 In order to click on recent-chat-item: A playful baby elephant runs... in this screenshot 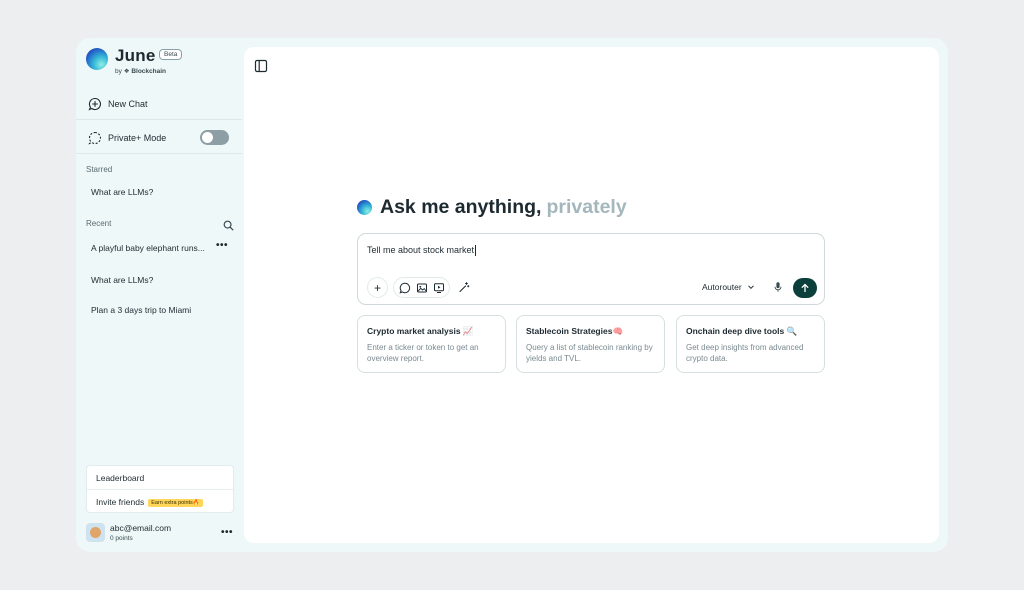, I will do `click(152, 248)`.